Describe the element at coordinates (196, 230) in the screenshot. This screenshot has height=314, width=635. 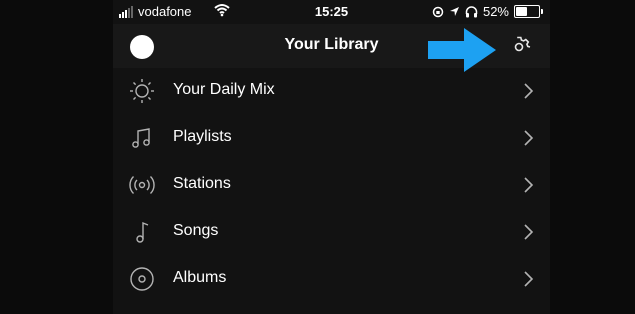
I see `list-item-label: Songs` at that location.